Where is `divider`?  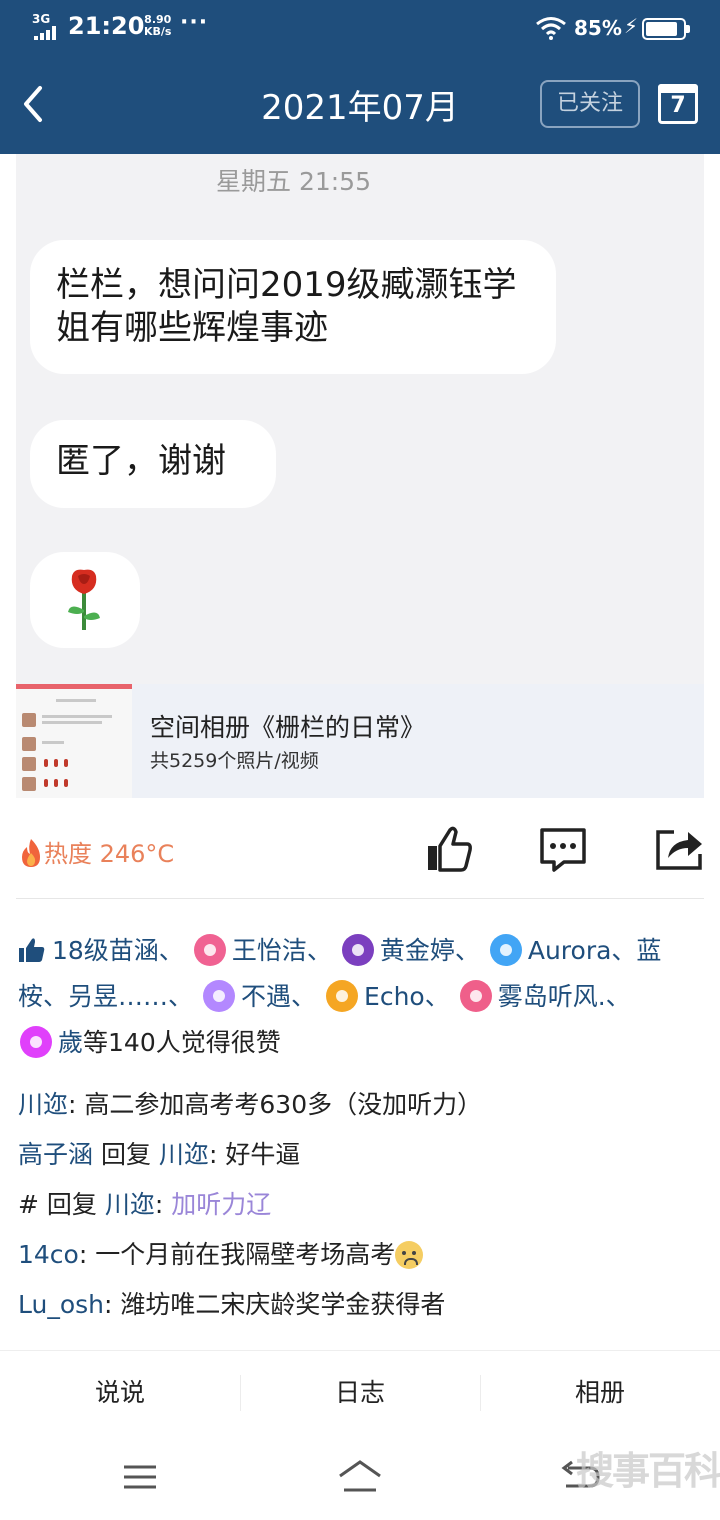
divider is located at coordinates (360, 898).